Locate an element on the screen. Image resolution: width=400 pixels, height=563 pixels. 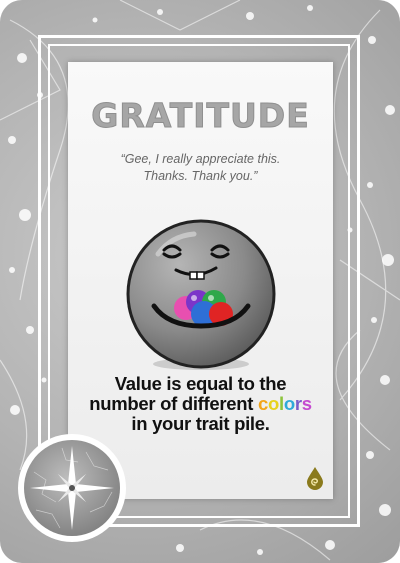
quote-line: Thanks. Thank you.” is located at coordinates (200, 176).